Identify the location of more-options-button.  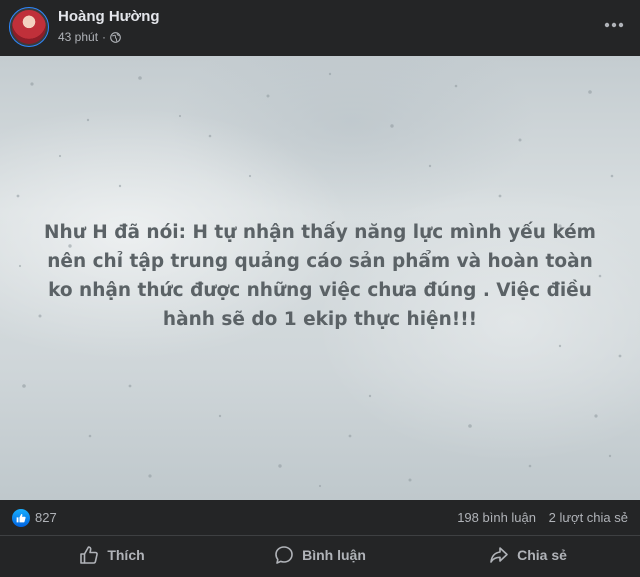
(614, 24).